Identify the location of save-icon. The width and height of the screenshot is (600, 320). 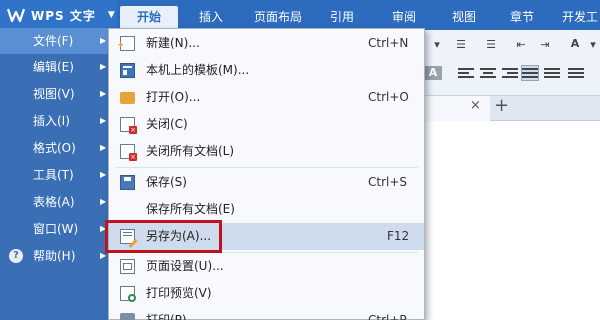
(127, 182).